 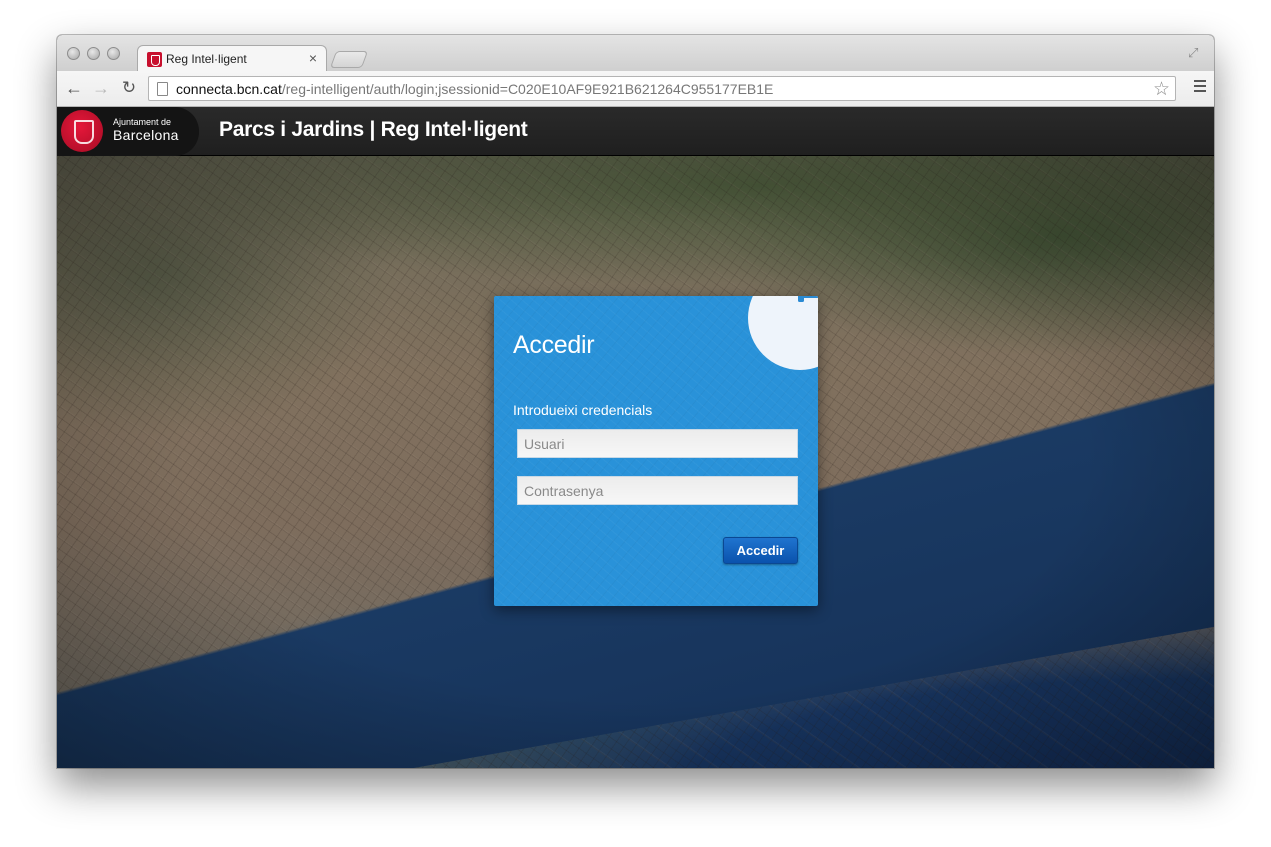 What do you see at coordinates (206, 59) in the screenshot?
I see `tab-title: Reg Intel·ligent` at bounding box center [206, 59].